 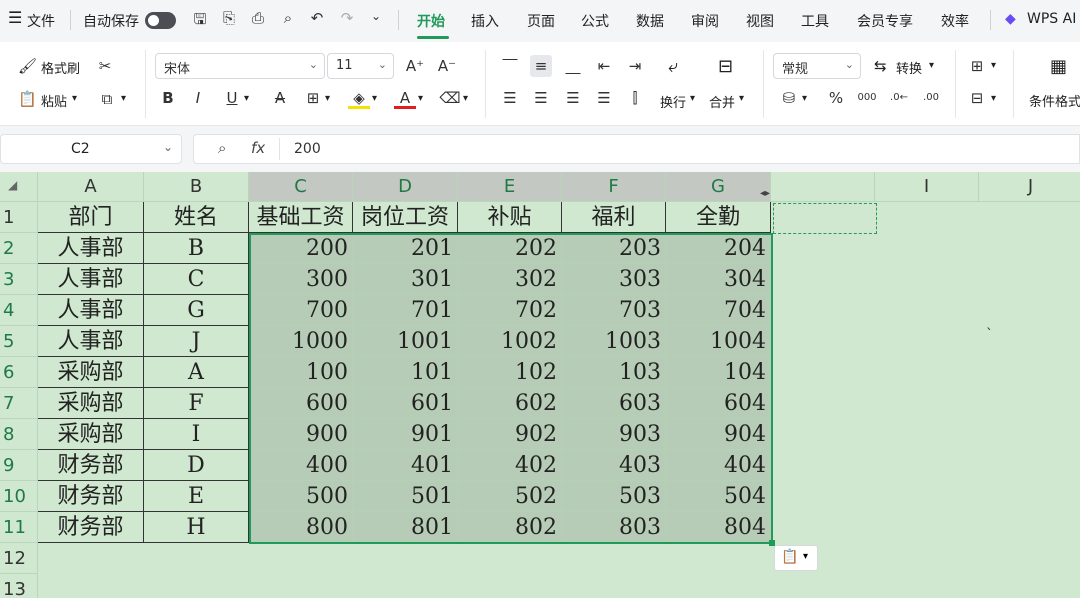 What do you see at coordinates (899, 98) in the screenshot?
I see `increase-decimal-icon: .0←` at bounding box center [899, 98].